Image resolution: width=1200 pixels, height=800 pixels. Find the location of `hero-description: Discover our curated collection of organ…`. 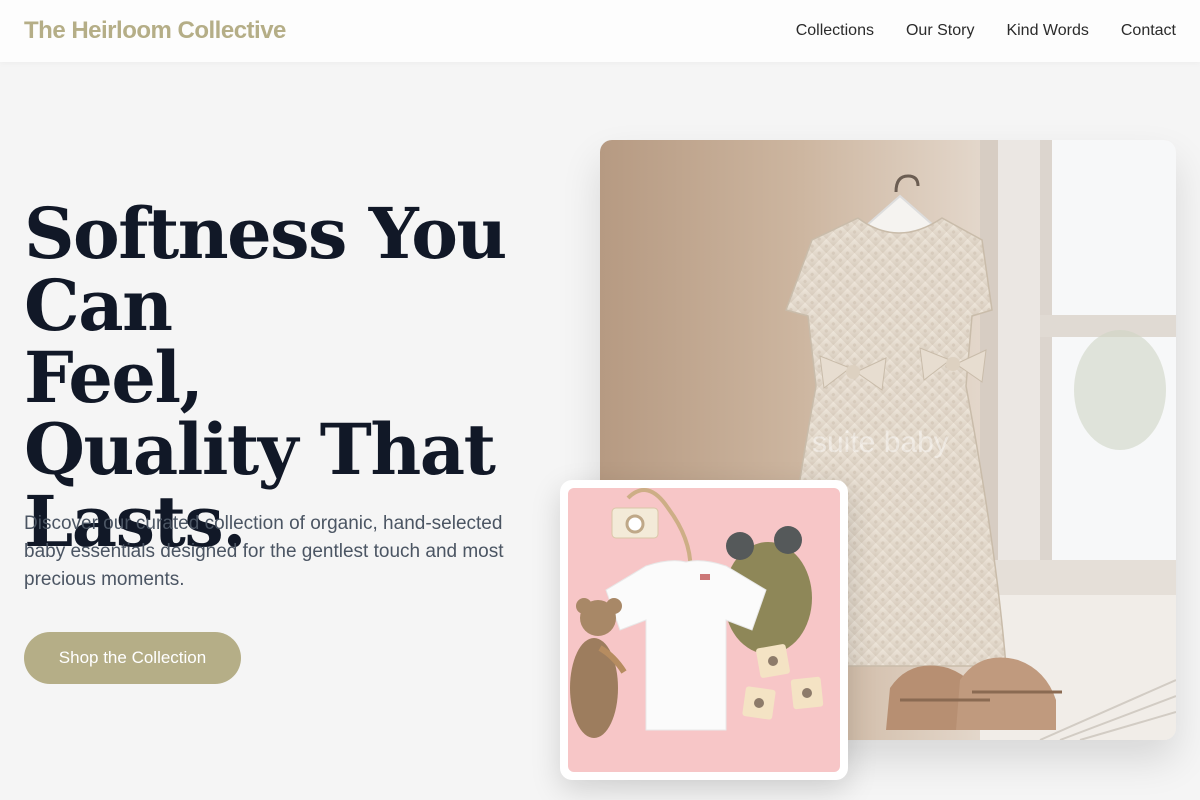

hero-description: Discover our curated collection of organ… is located at coordinates (264, 551).